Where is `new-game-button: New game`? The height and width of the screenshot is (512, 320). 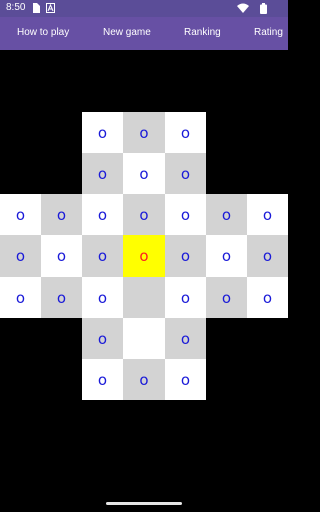 new-game-button: New game is located at coordinates (127, 32).